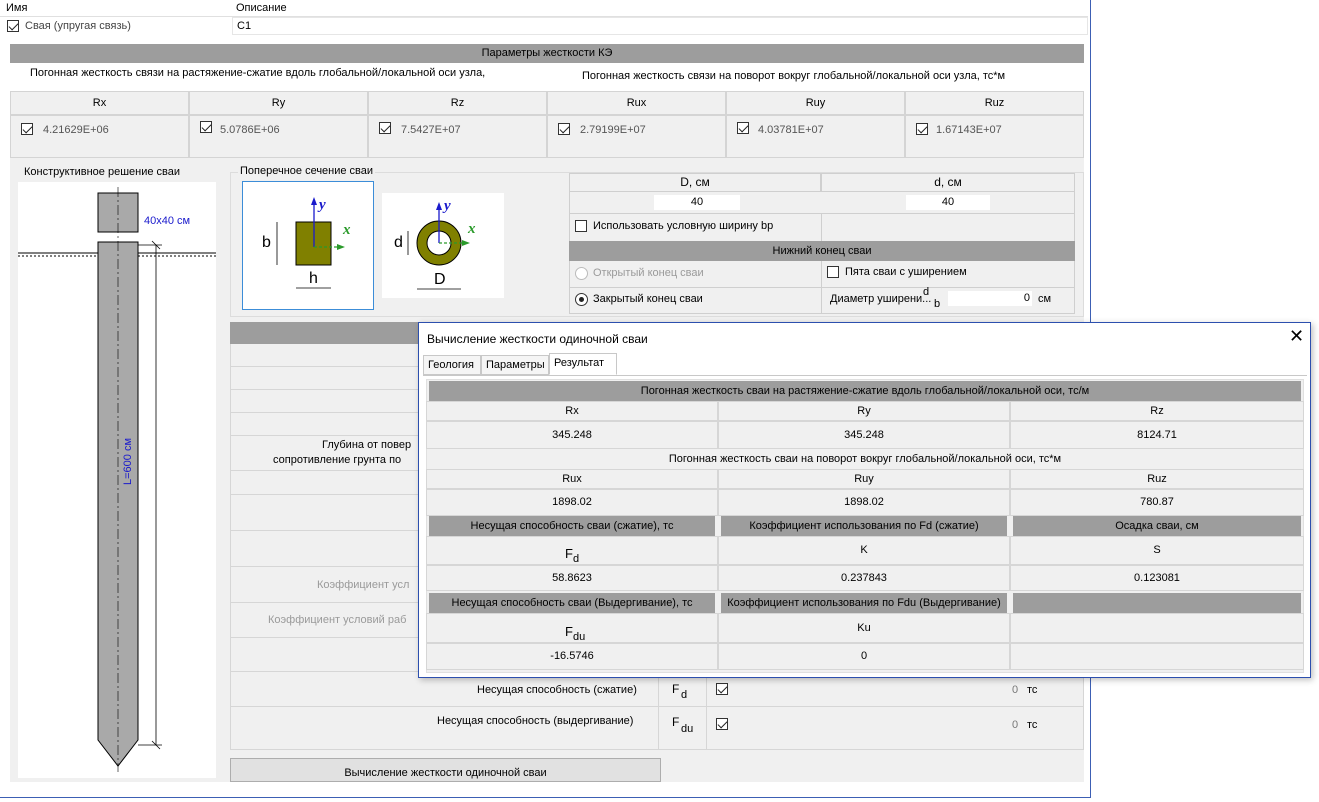 This screenshot has width=1319, height=802. I want to click on rx-value: 4.21629E+06, so click(76, 130).